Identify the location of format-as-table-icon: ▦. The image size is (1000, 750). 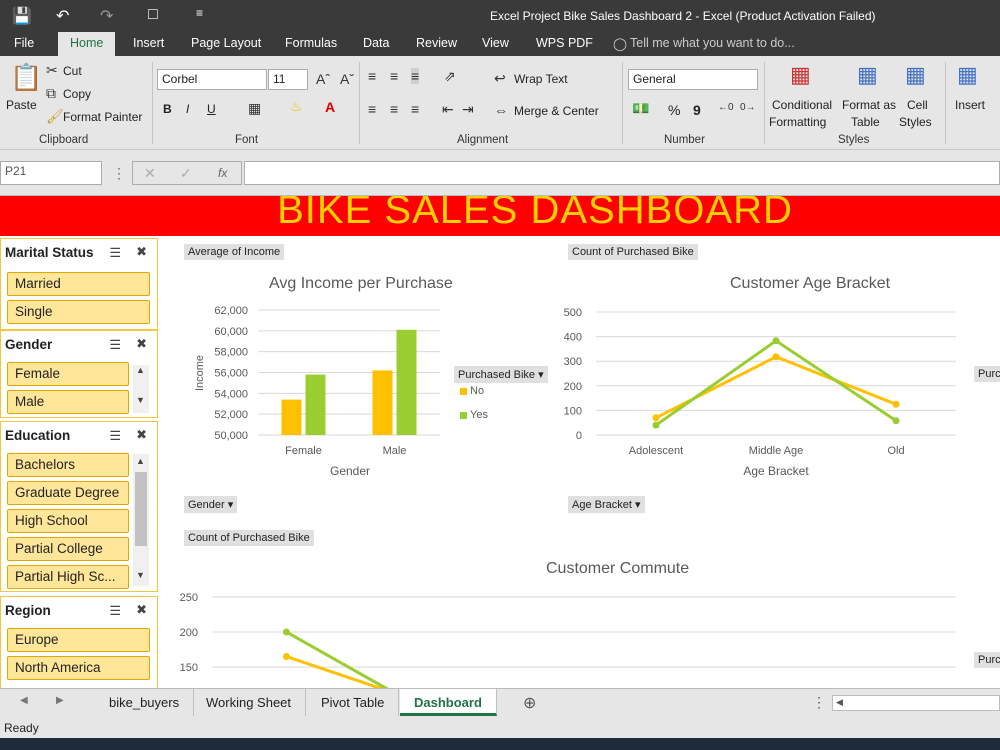
(867, 75).